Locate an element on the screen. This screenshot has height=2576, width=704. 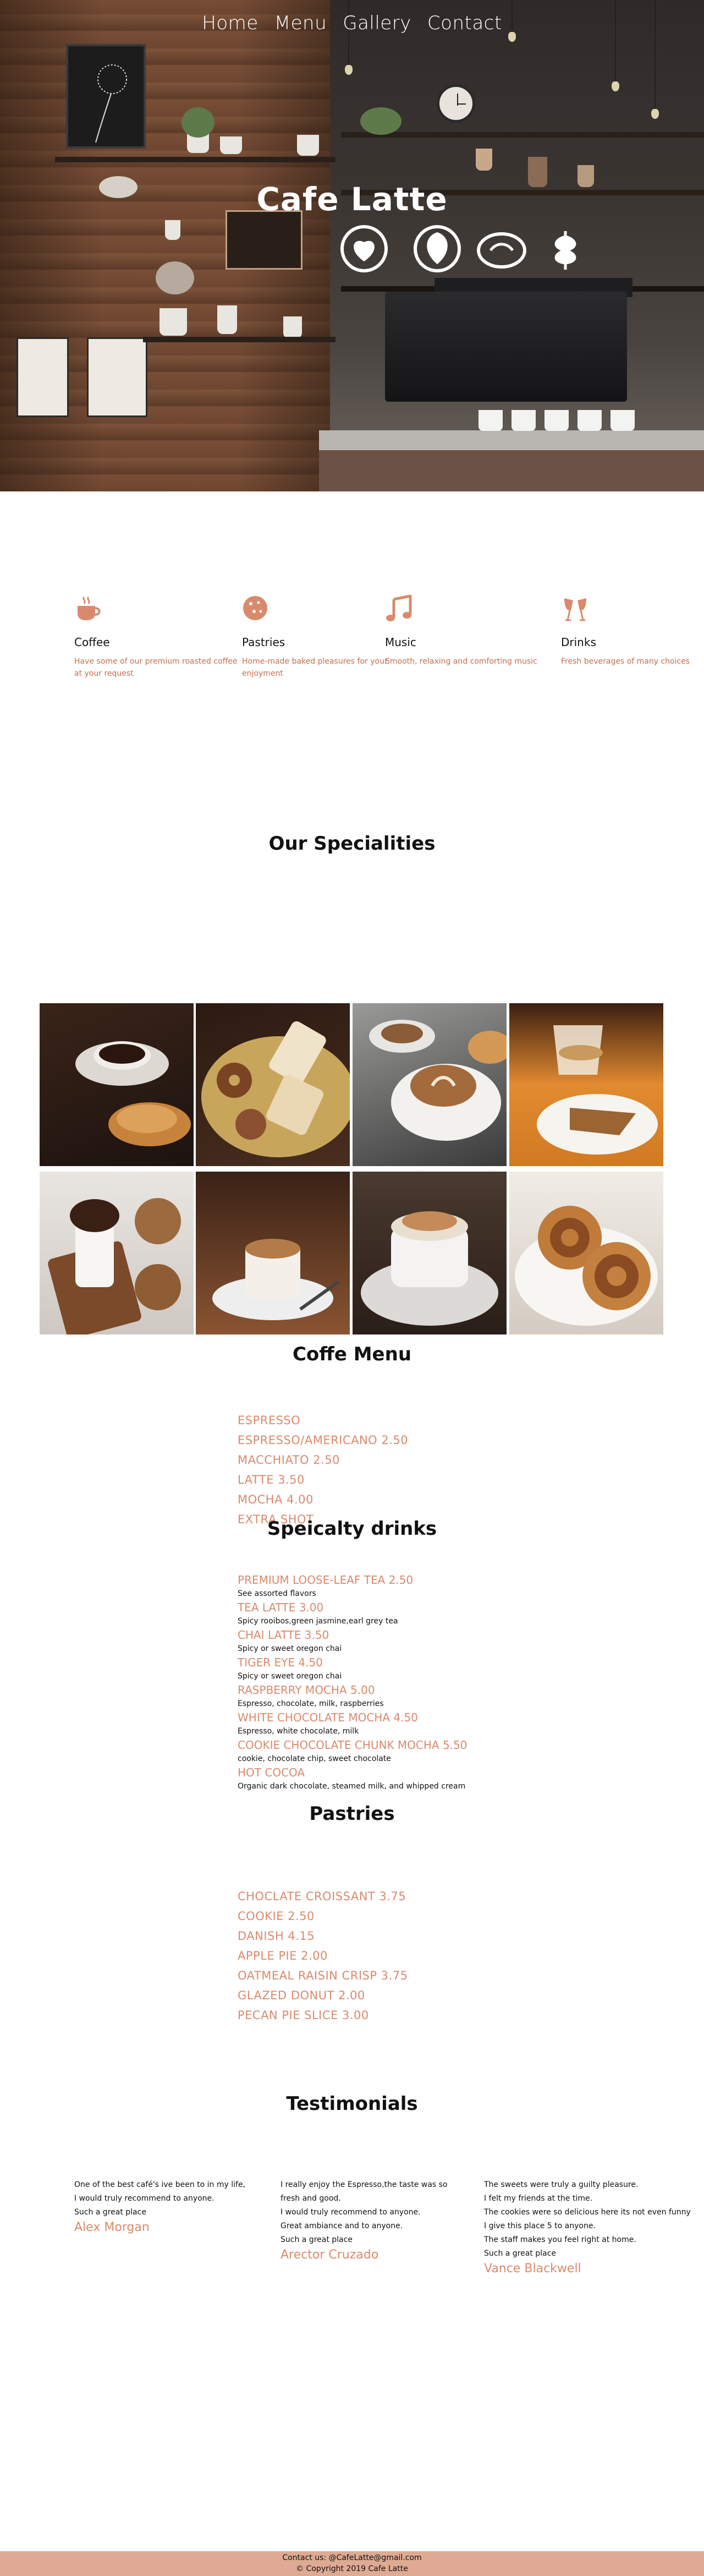
drink-name: PREMIUM LOOSE-LEAF TEA 2.50 is located at coordinates (326, 1580).